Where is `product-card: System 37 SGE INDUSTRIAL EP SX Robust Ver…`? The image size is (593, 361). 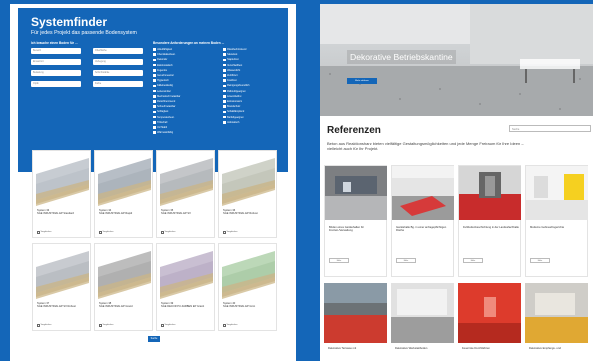 product-card: System 37 SGE INDUSTRIAL EP SX Robust Ver… is located at coordinates (61, 287).